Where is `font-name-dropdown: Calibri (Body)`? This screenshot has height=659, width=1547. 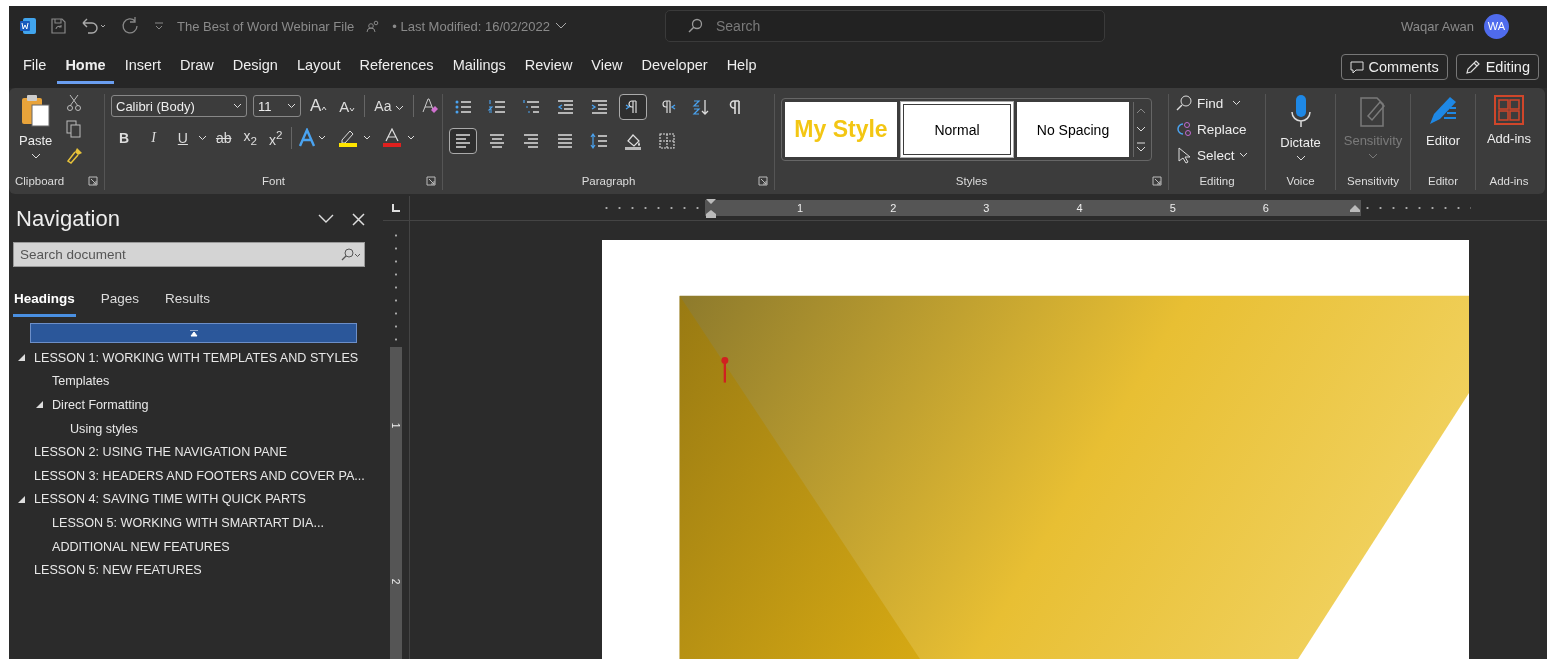
font-name-dropdown: Calibri (Body) is located at coordinates (179, 106).